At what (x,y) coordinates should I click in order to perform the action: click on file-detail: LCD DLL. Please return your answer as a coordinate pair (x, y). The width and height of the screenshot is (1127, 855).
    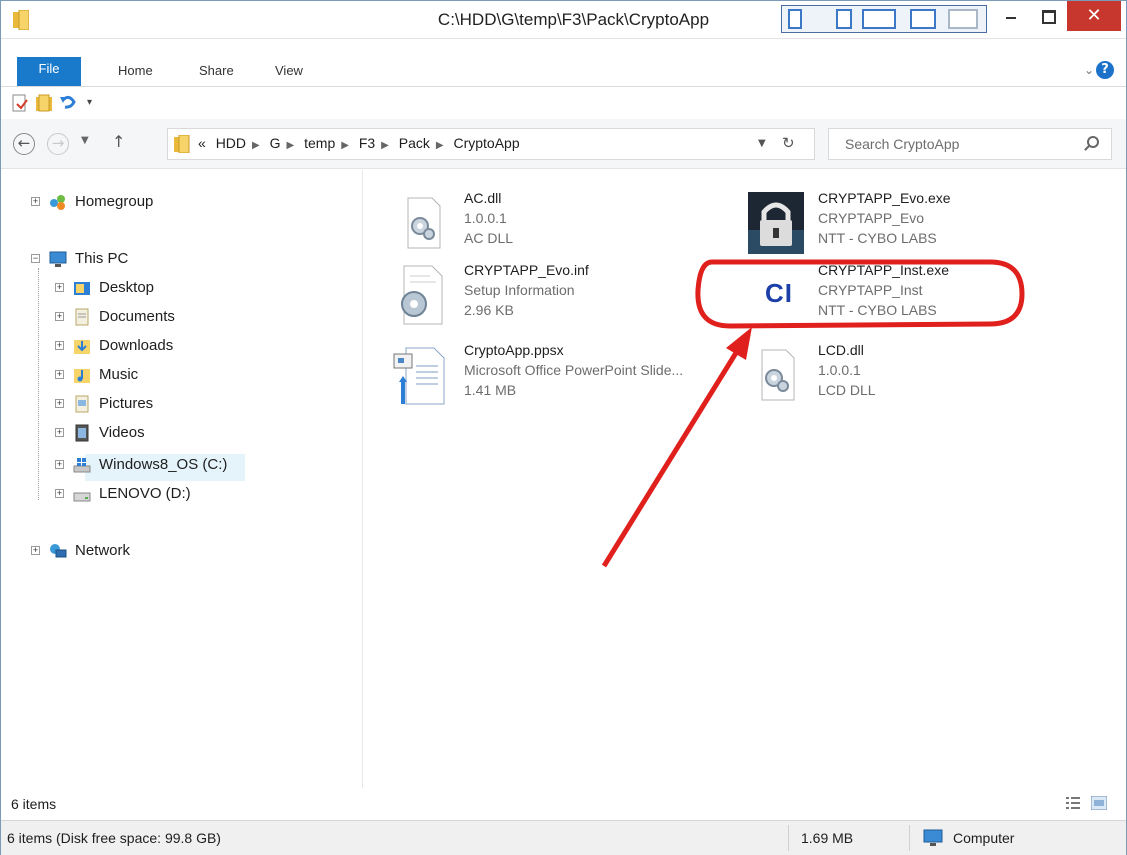
    Looking at the image, I should click on (847, 390).